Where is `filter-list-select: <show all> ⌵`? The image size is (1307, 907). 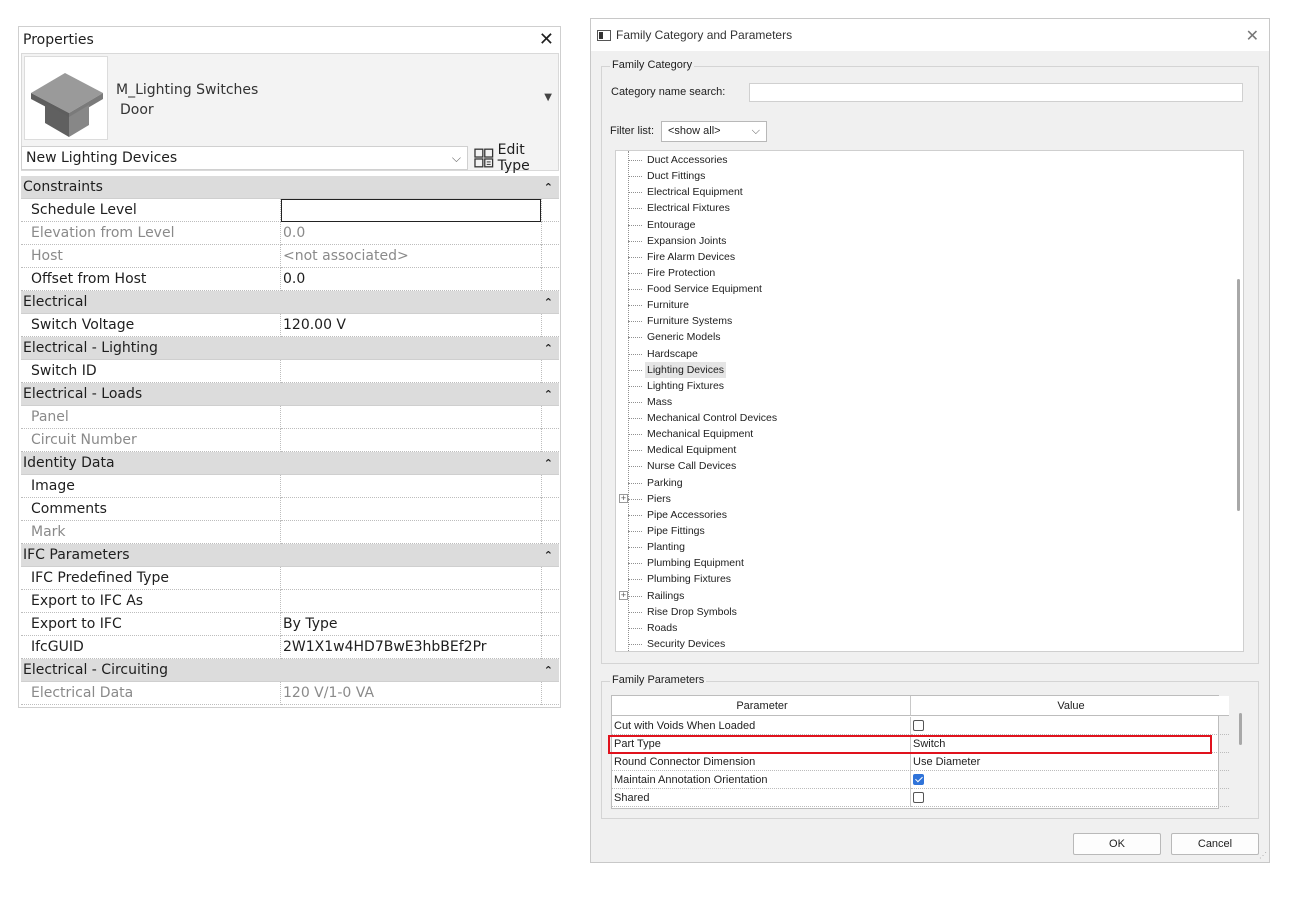
filter-list-select: <show all> ⌵ is located at coordinates (714, 131).